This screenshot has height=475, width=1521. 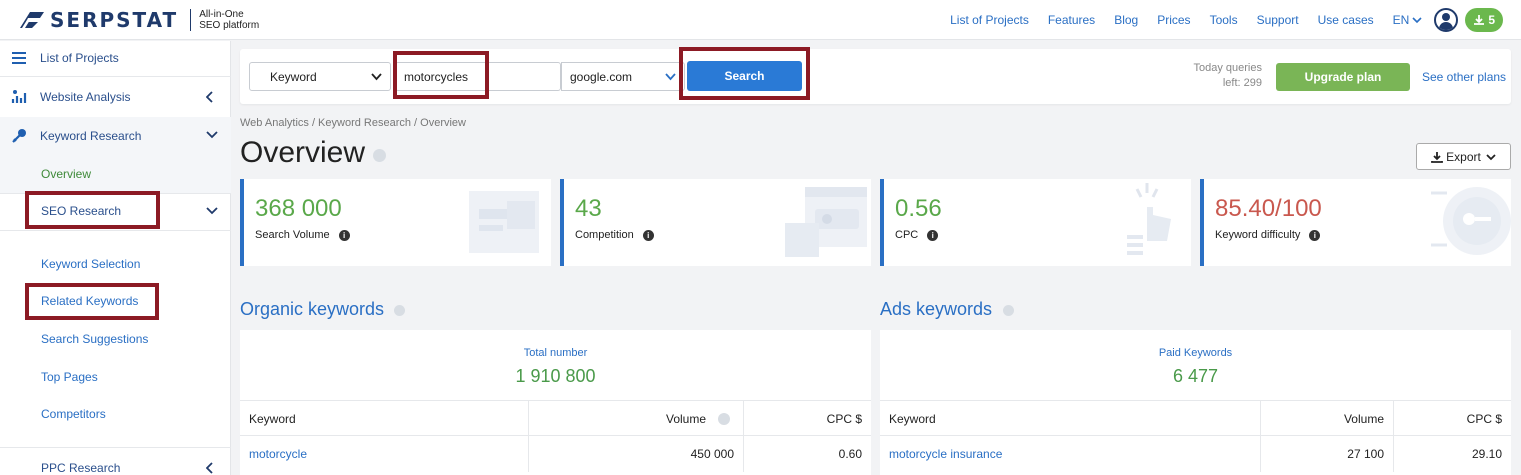 I want to click on metric-label: Search Volume i, so click(x=302, y=235).